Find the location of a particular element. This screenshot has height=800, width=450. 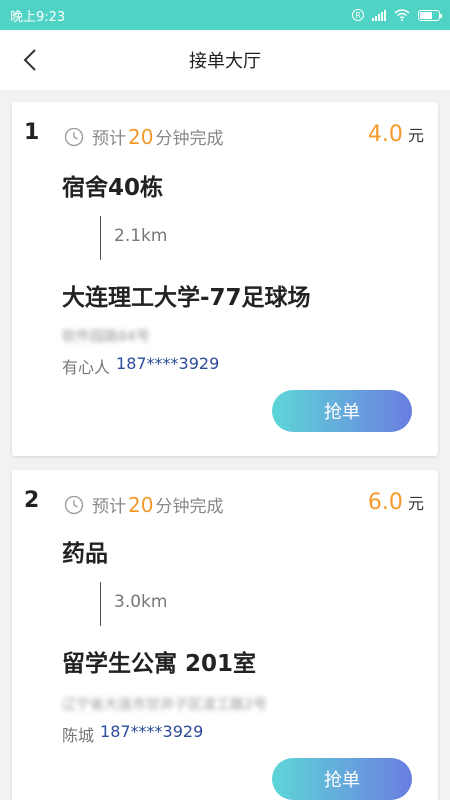

contact-info: 有心人 187****3929 is located at coordinates (140, 366).